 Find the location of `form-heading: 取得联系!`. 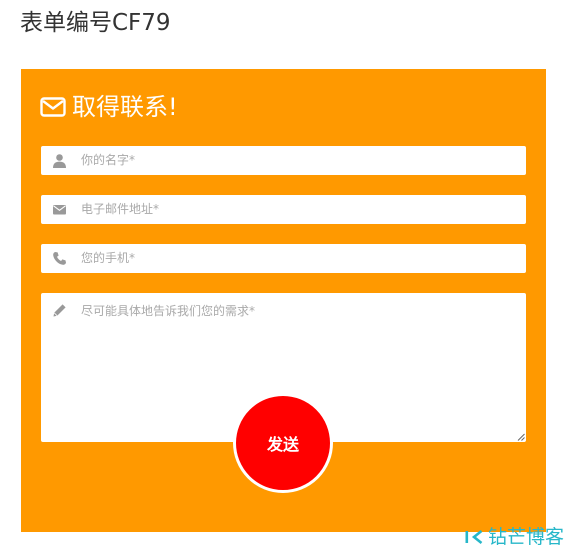

form-heading: 取得联系! is located at coordinates (109, 107).